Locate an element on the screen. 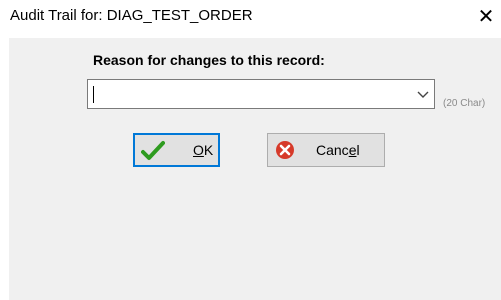 The width and height of the screenshot is (501, 300). cancel-button: Cancel is located at coordinates (326, 150).